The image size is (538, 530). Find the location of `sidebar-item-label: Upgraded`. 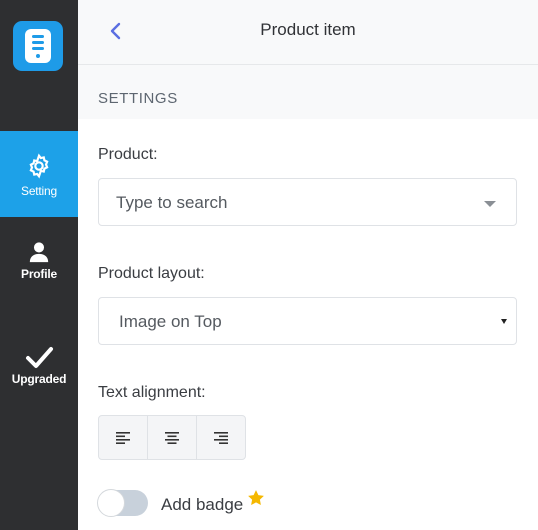

sidebar-item-label: Upgraded is located at coordinates (39, 379).